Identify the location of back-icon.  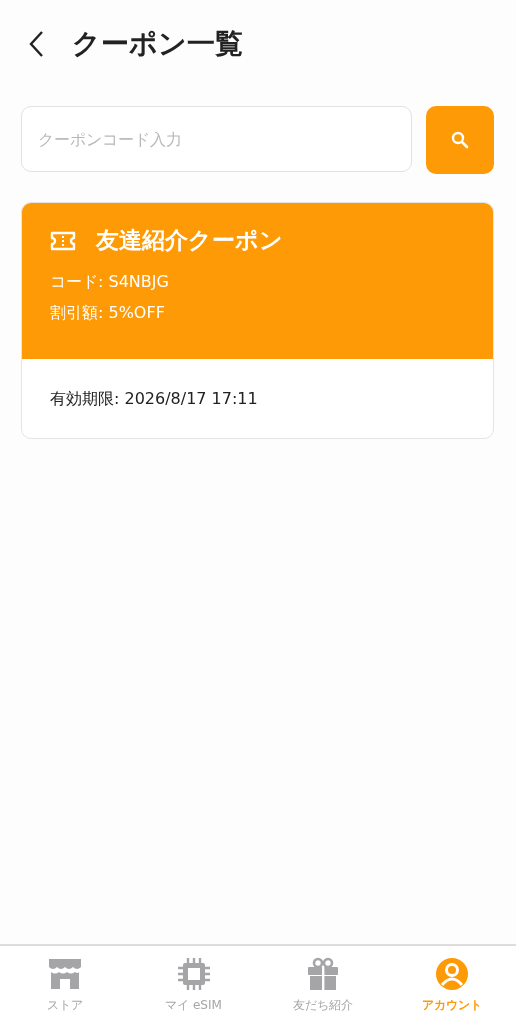
(36, 44).